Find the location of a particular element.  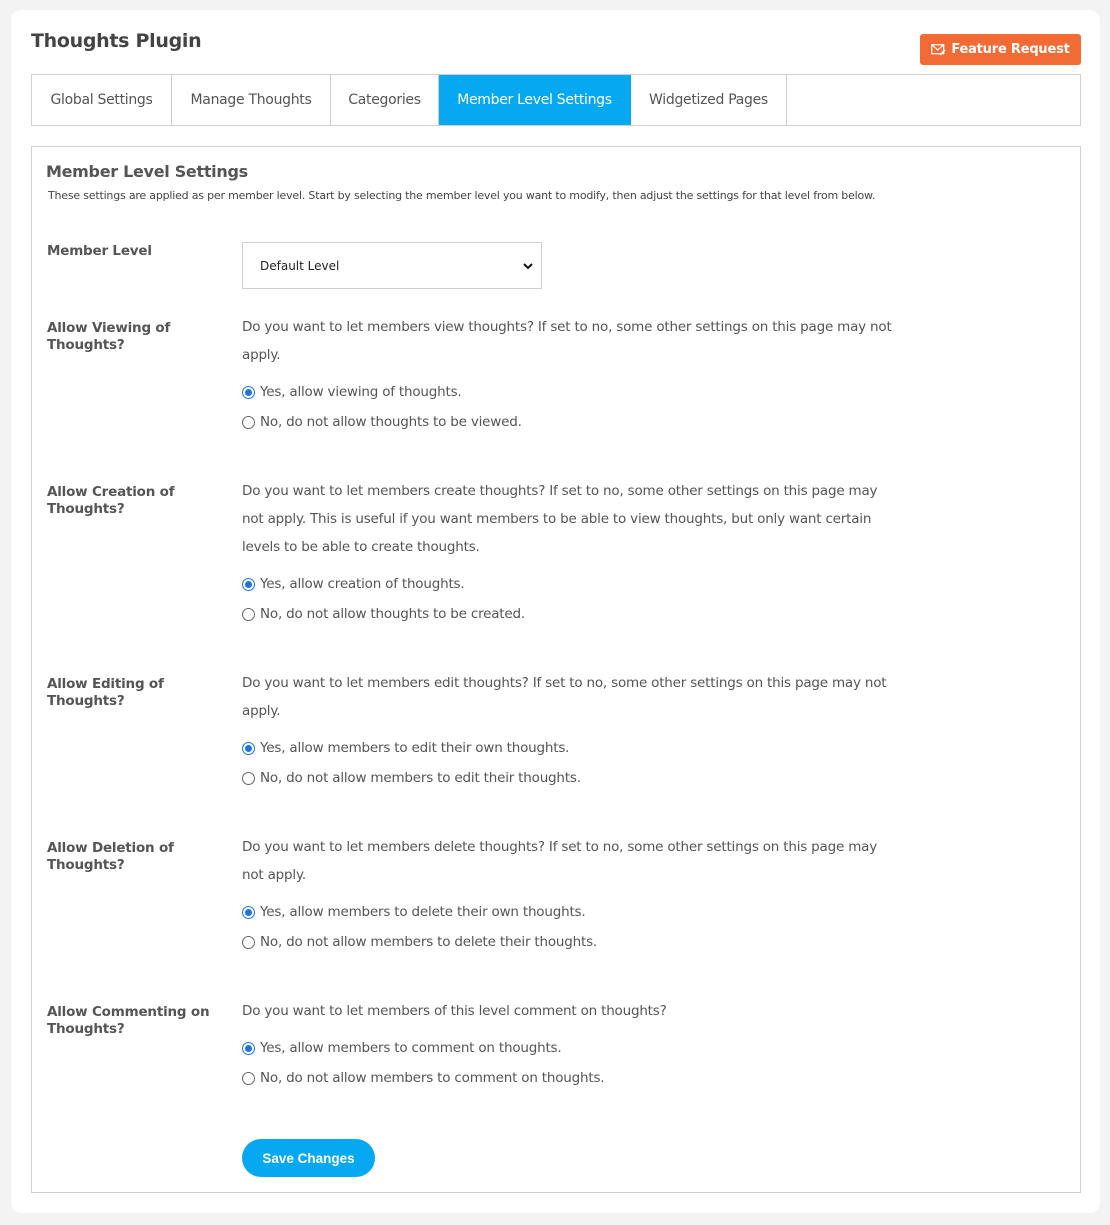

section-title: Member Level Settings is located at coordinates (147, 171).